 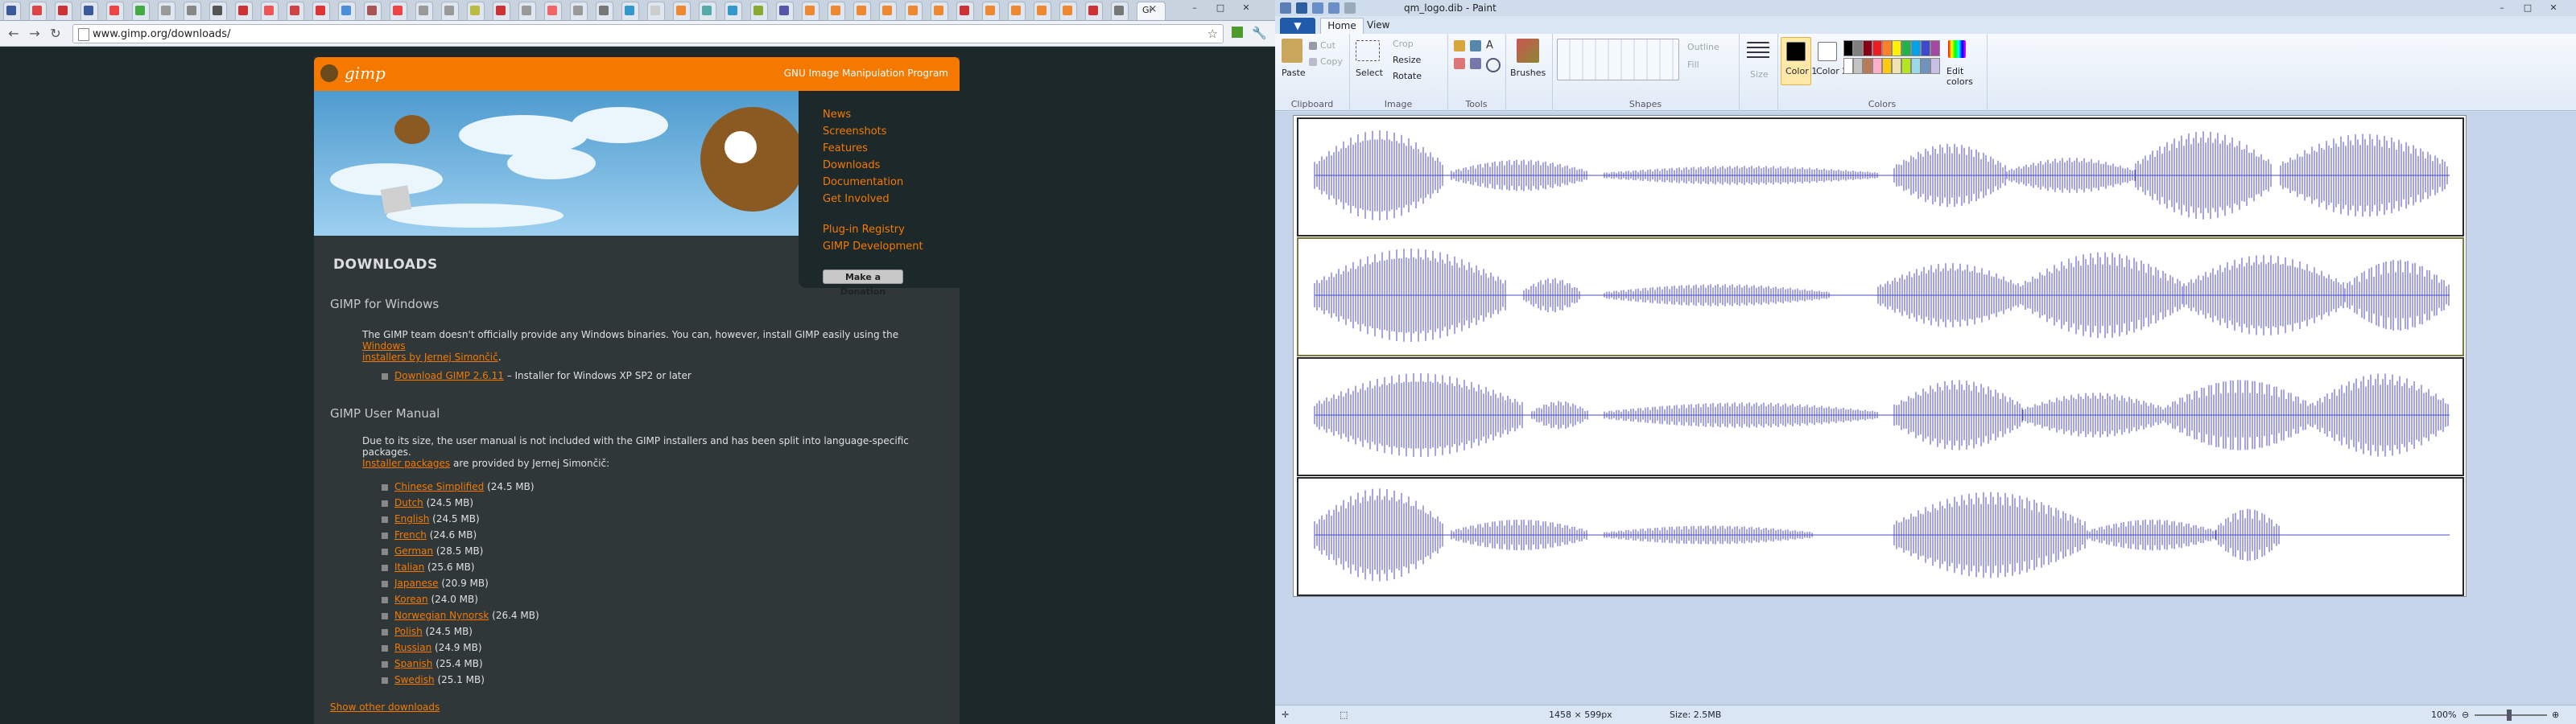 I want to click on paint-file-menu: ▼, so click(x=1297, y=26).